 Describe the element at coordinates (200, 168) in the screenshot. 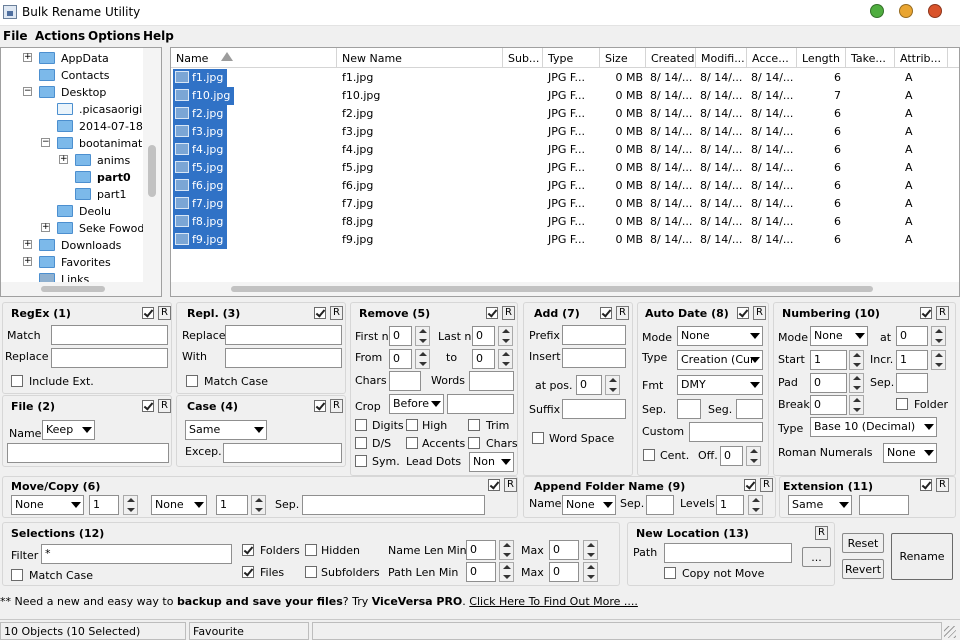

I see `file-name-cell: f5.jpg` at that location.